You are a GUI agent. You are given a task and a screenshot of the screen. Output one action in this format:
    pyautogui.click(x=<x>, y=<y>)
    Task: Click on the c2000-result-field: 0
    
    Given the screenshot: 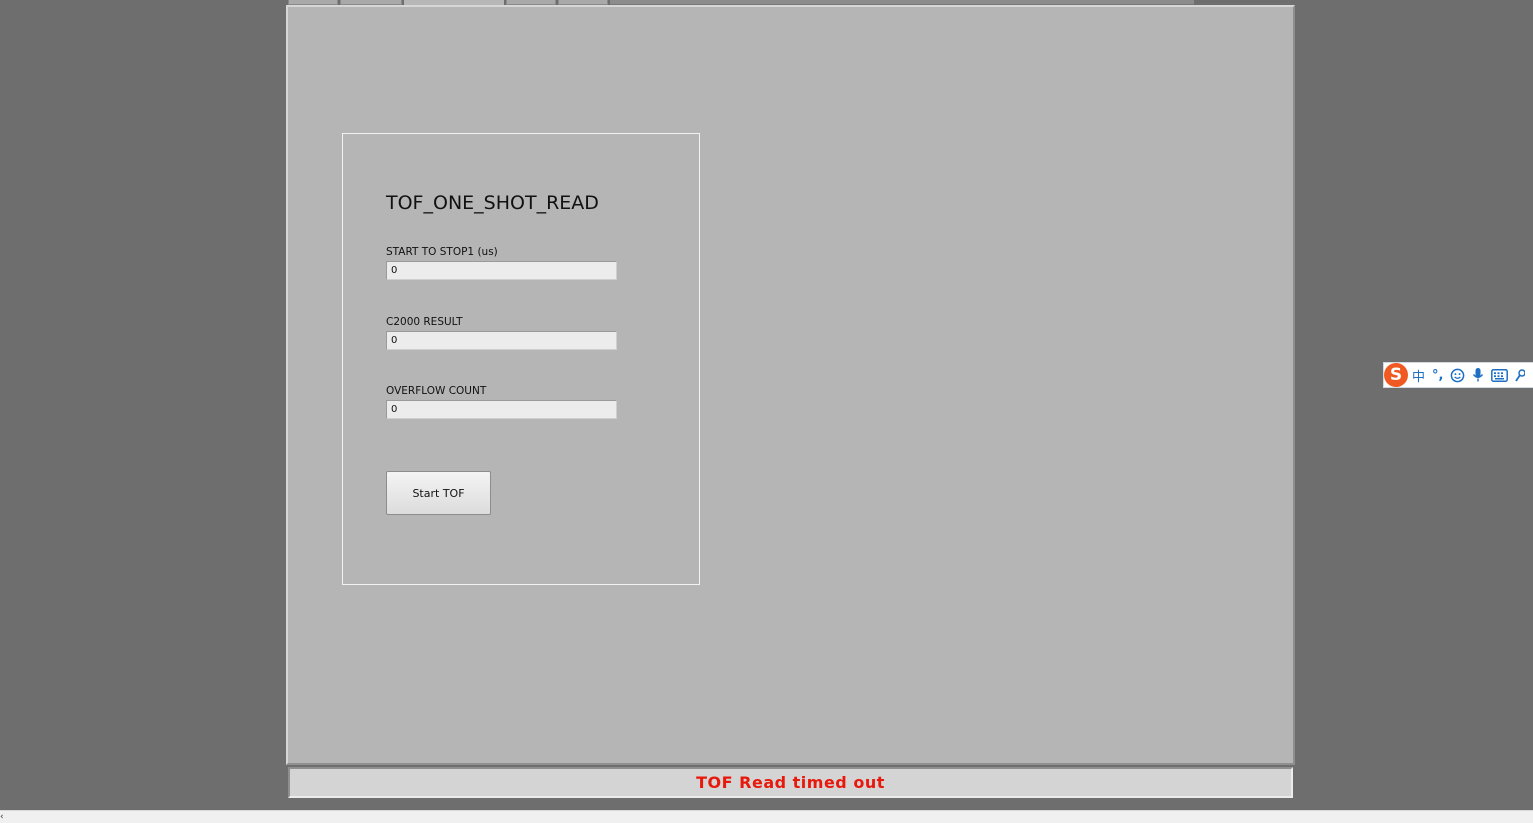 What is the action you would take?
    pyautogui.click(x=501, y=340)
    